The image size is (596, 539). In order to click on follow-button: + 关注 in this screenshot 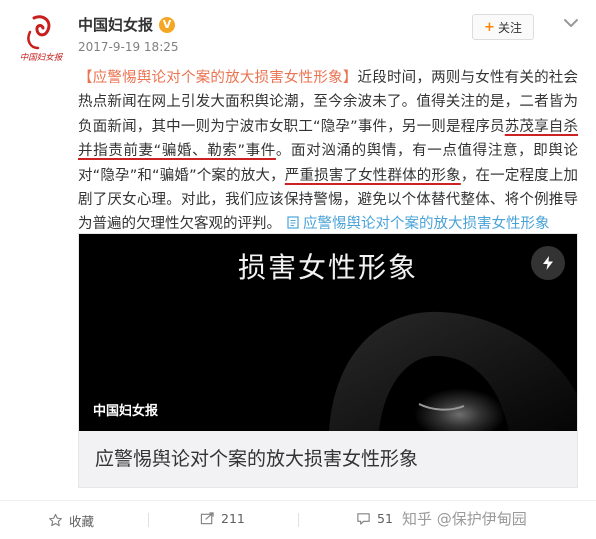, I will do `click(503, 27)`.